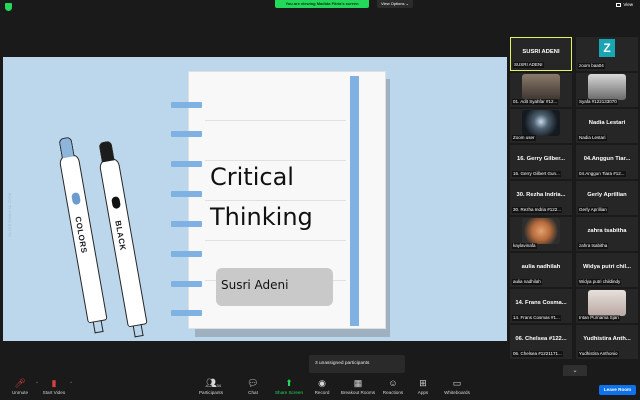 This screenshot has height=400, width=640. I want to click on chat-button: 💬︎ Chat, so click(253, 388).